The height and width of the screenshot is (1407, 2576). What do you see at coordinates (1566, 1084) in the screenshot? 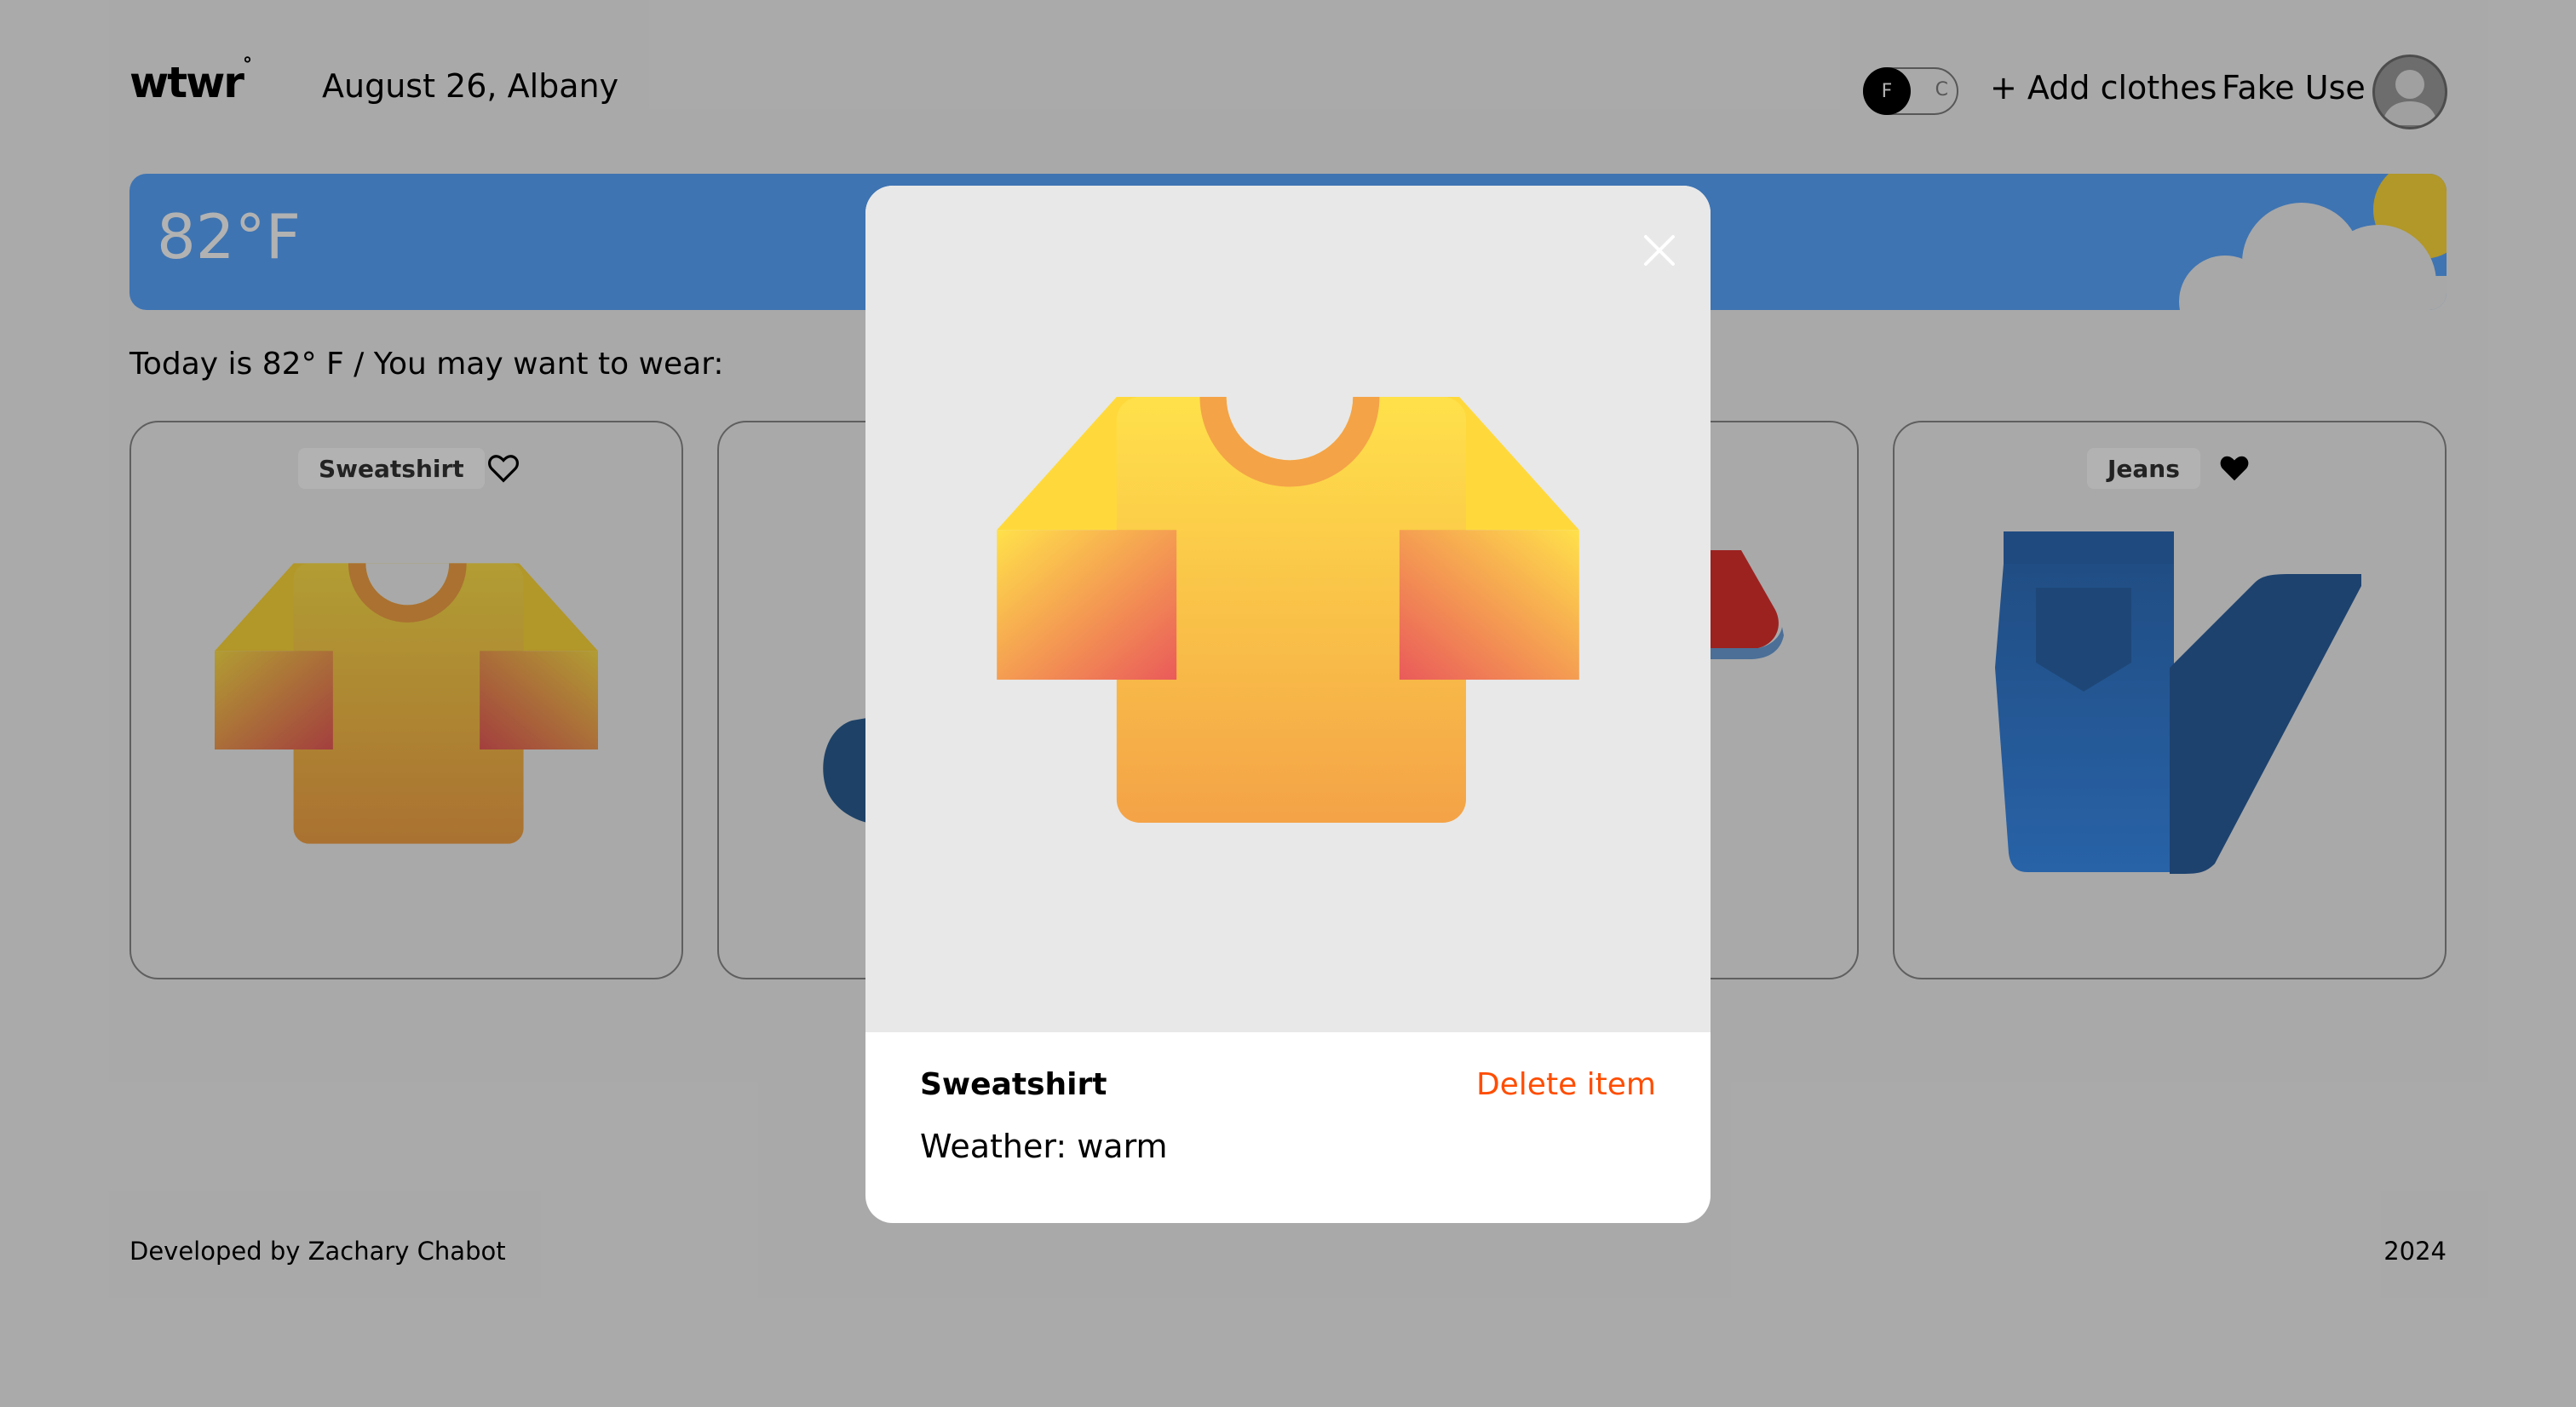
I see `delete-item-button: Delete item` at bounding box center [1566, 1084].